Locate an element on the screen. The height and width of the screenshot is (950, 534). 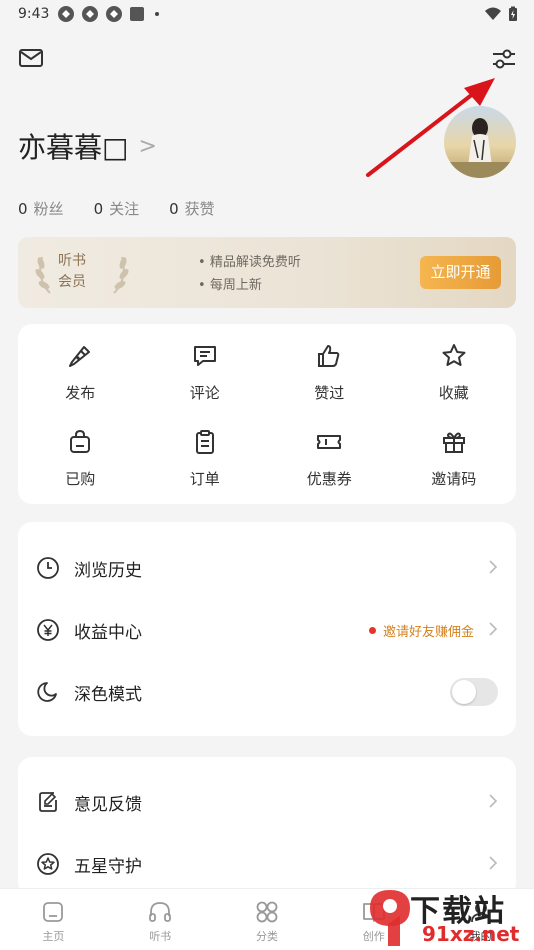
yuan-icon is located at coordinates (48, 630).